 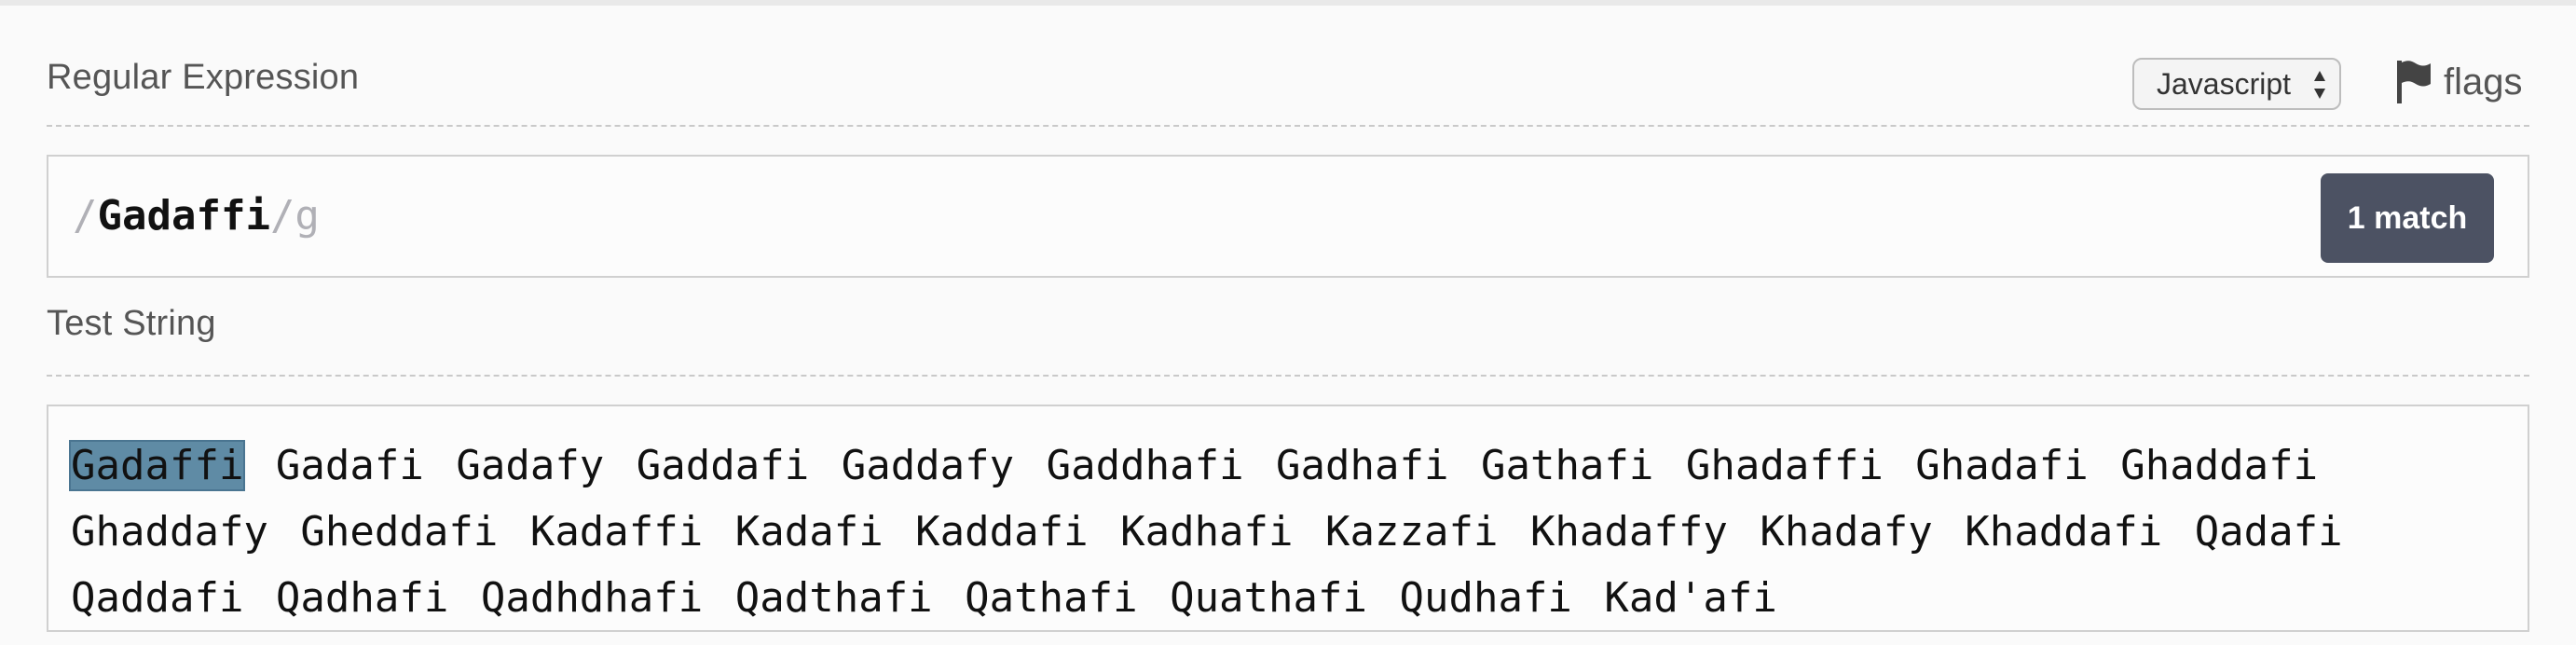 What do you see at coordinates (2407, 218) in the screenshot?
I see `match-count-badge: 1 match` at bounding box center [2407, 218].